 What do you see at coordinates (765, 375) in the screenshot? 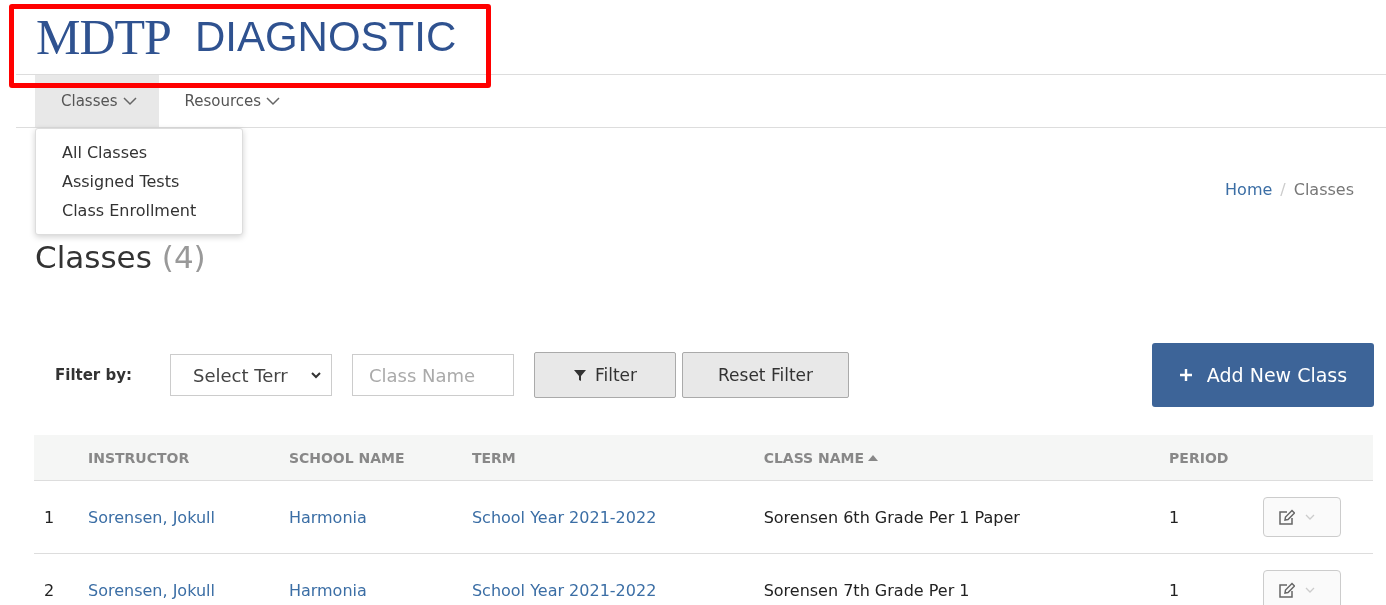
I see `reset-filter-button: Reset Filter` at bounding box center [765, 375].